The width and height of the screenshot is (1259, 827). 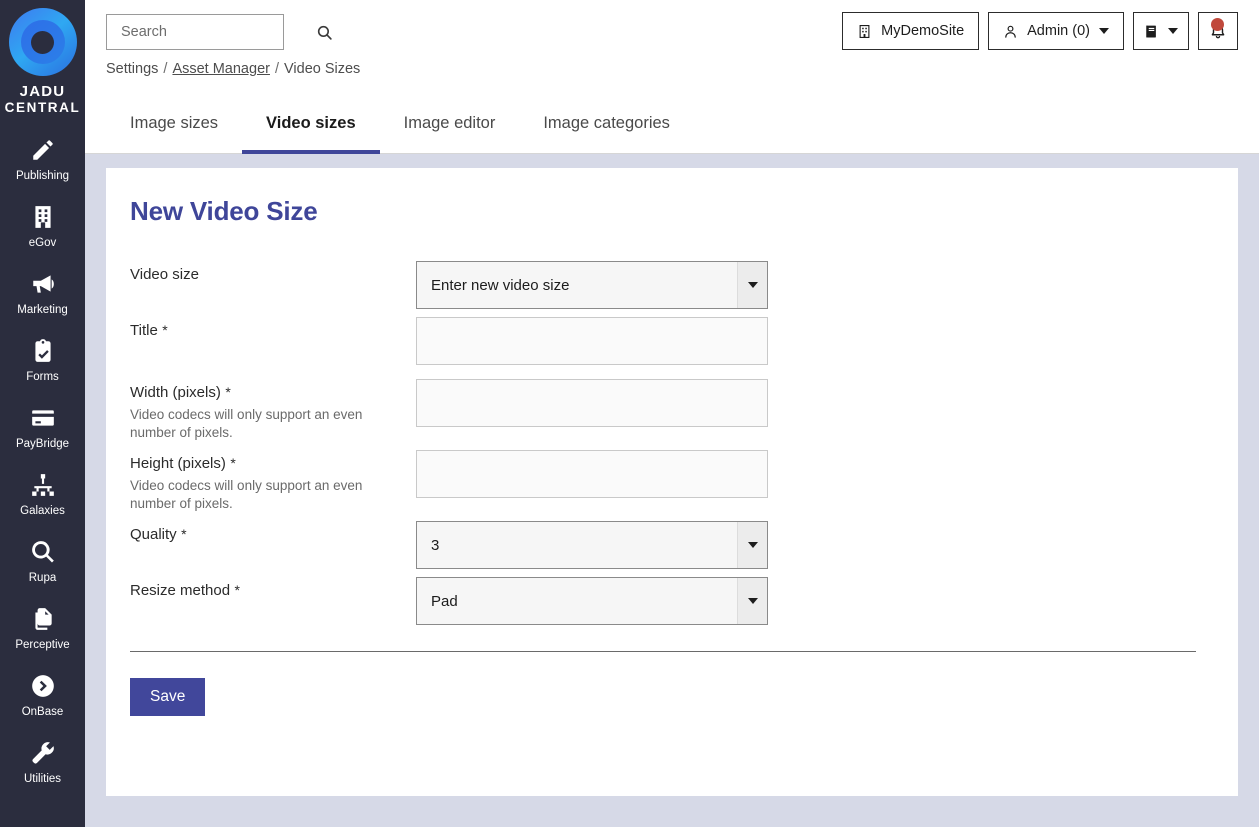 I want to click on sidebar-item-onbase: OnBase, so click(x=42, y=695).